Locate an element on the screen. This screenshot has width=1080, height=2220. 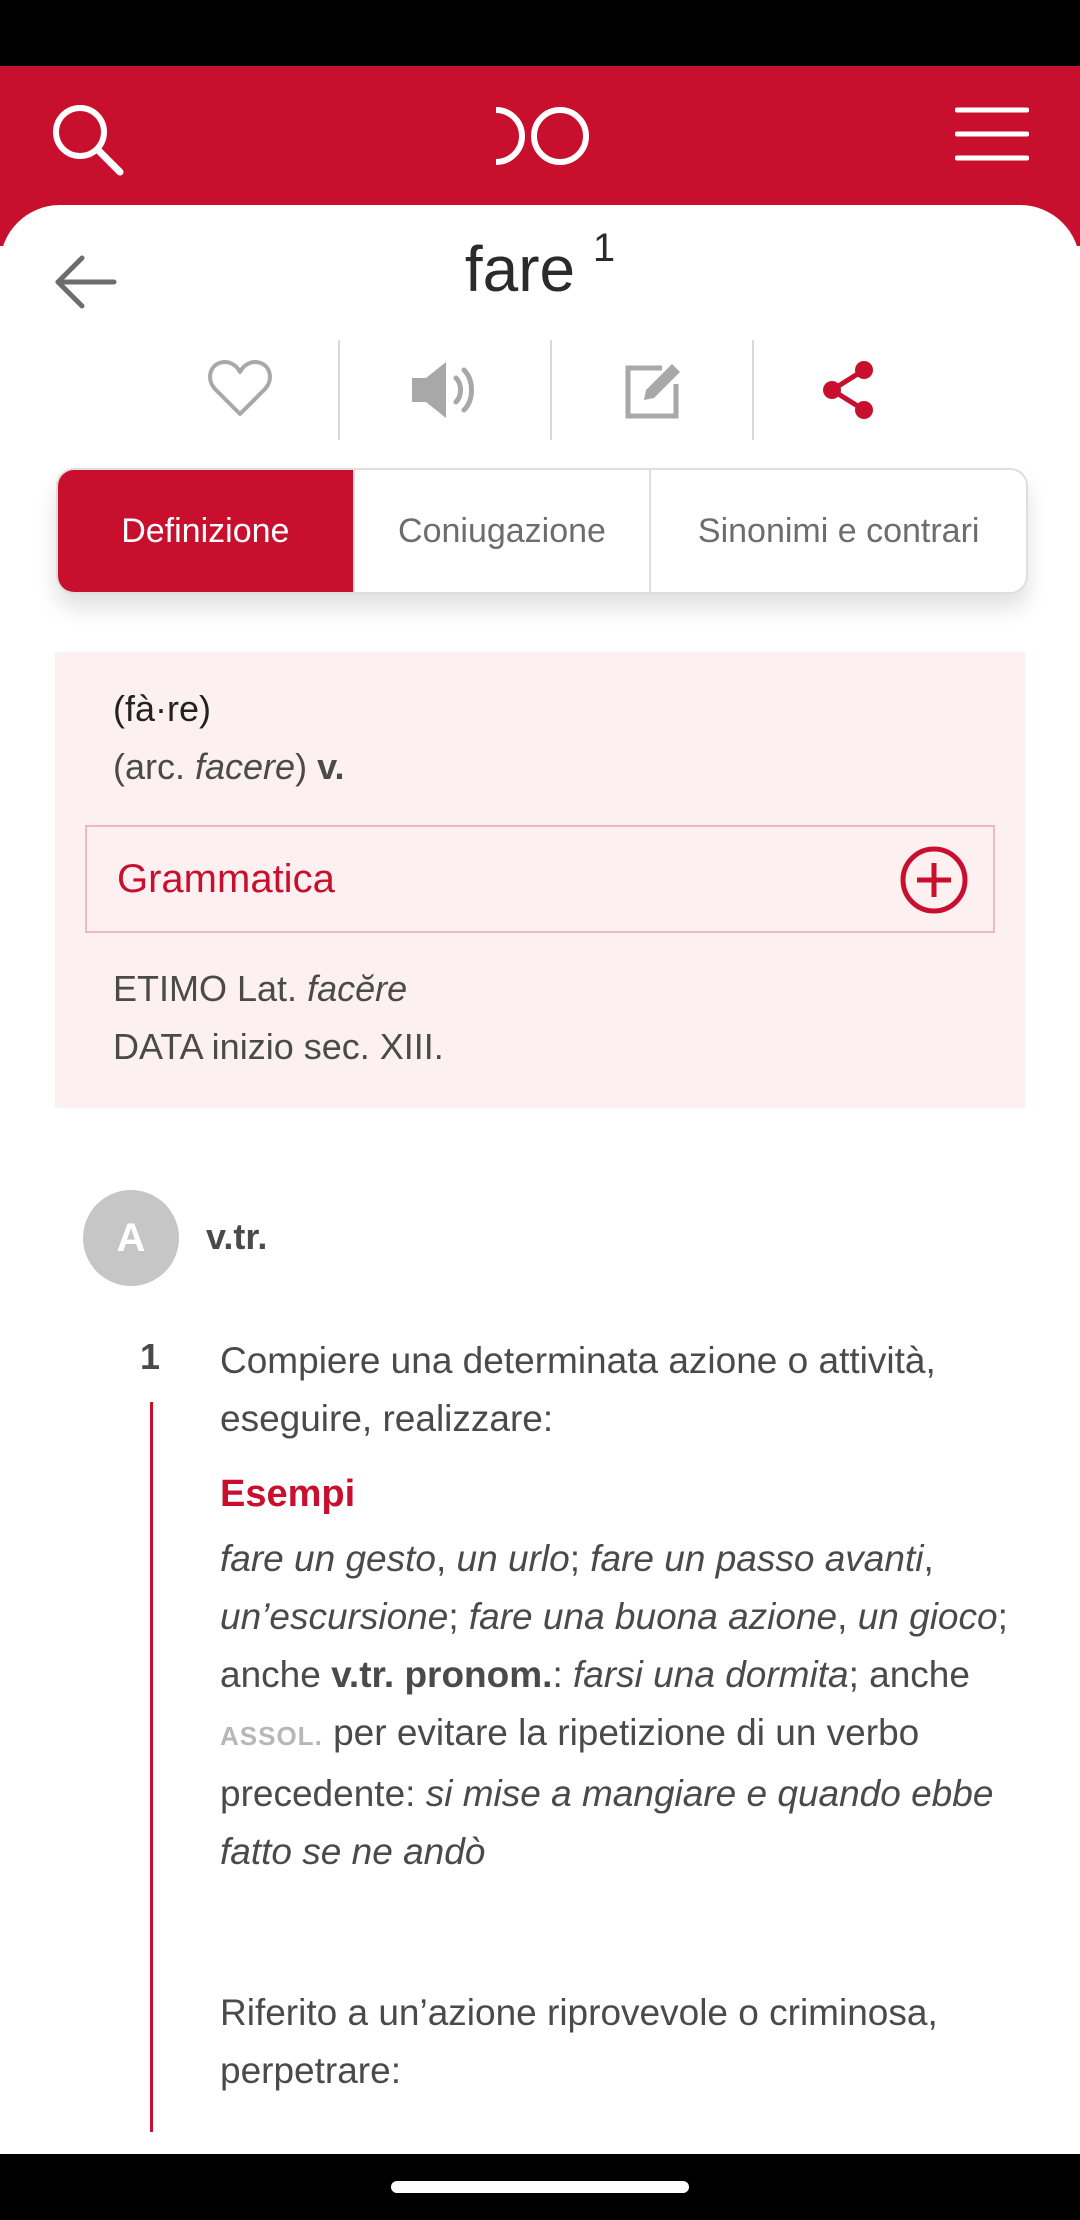
example: un urlo is located at coordinates (513, 1558).